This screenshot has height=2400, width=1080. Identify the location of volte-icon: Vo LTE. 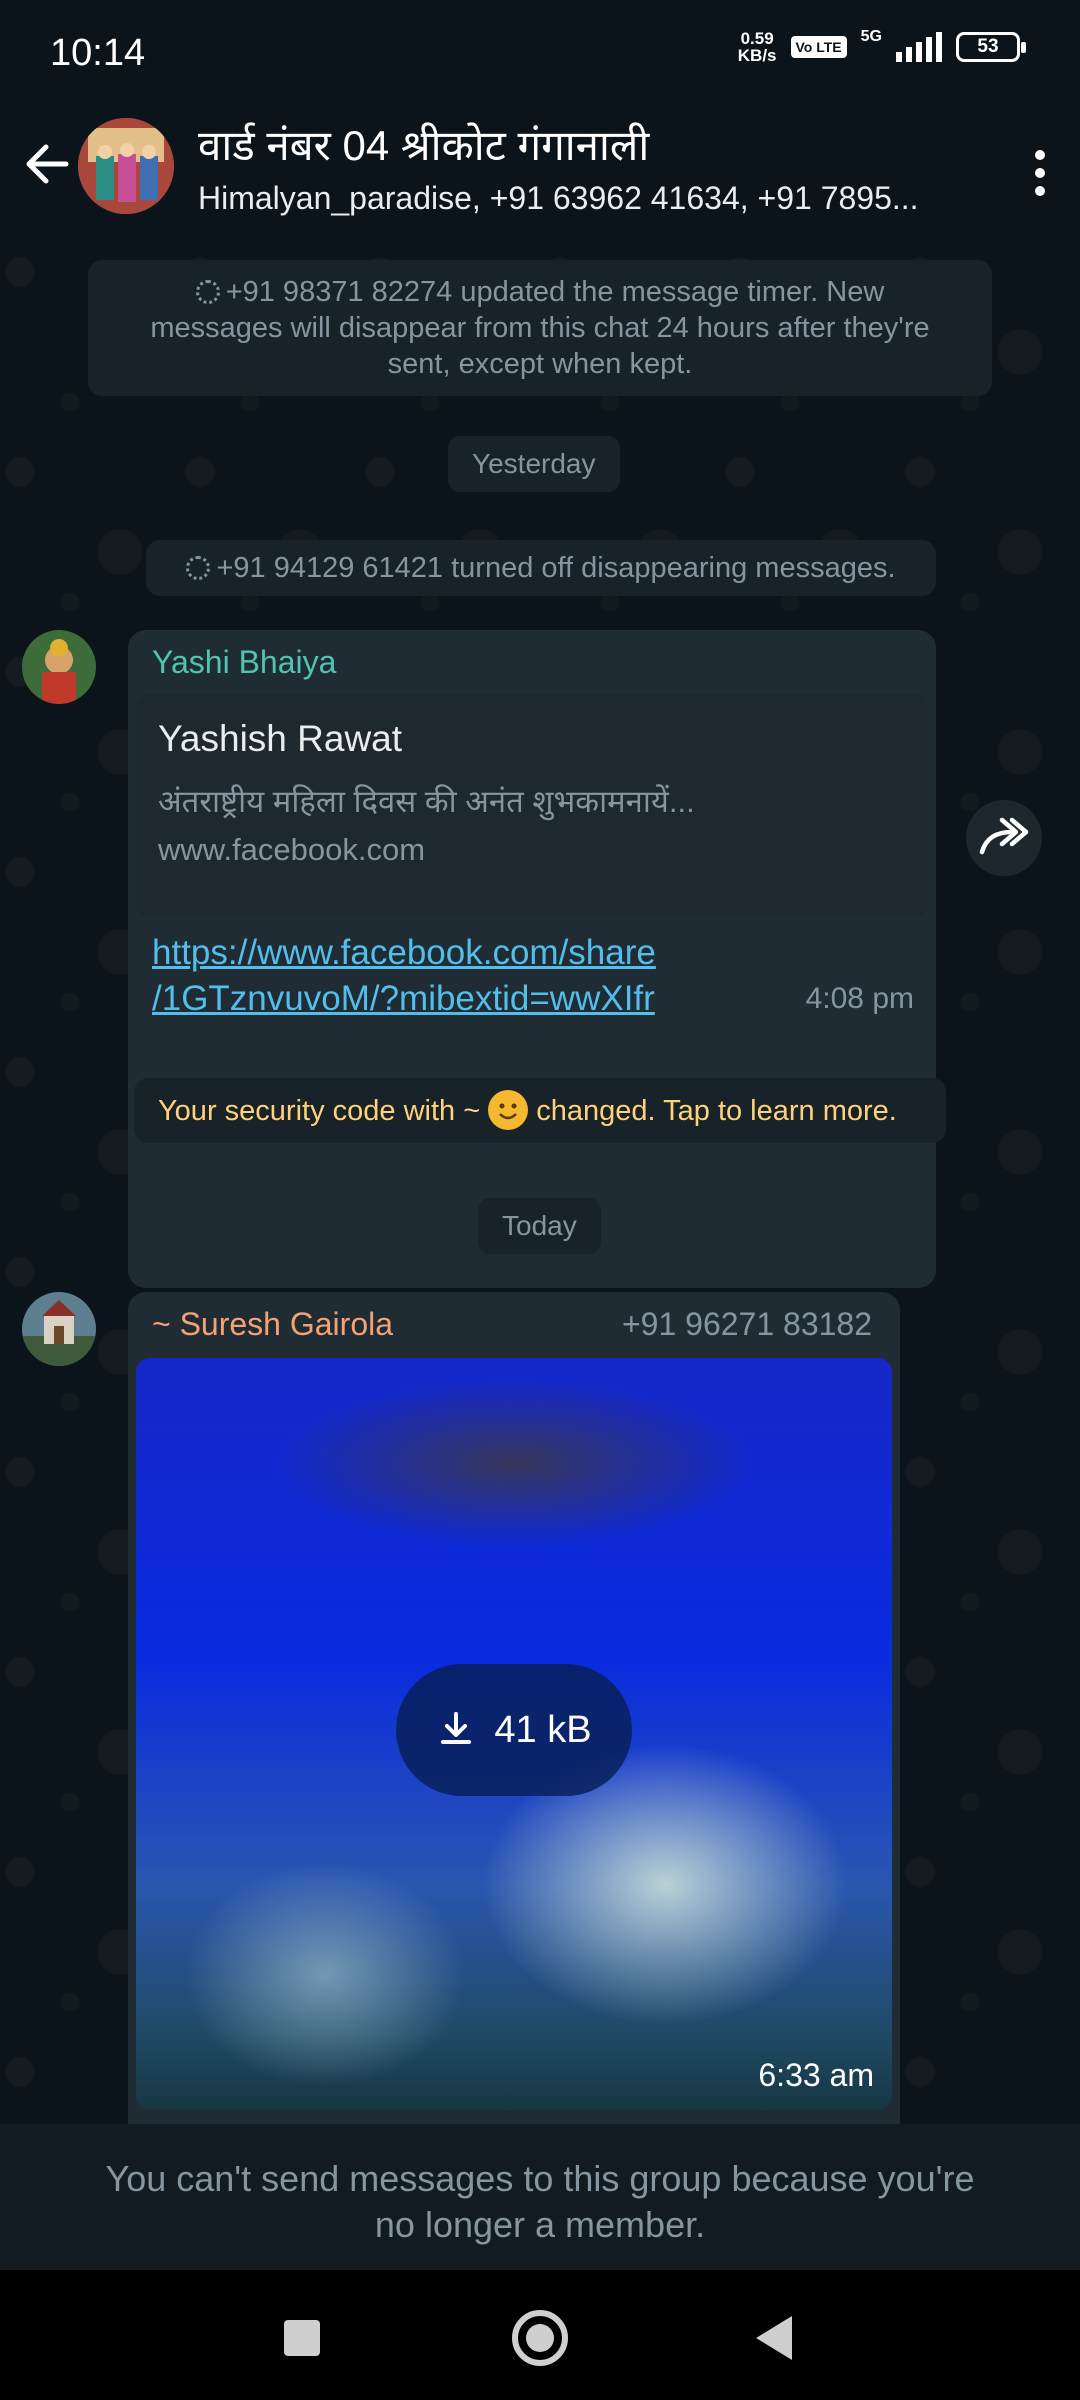
(818, 47).